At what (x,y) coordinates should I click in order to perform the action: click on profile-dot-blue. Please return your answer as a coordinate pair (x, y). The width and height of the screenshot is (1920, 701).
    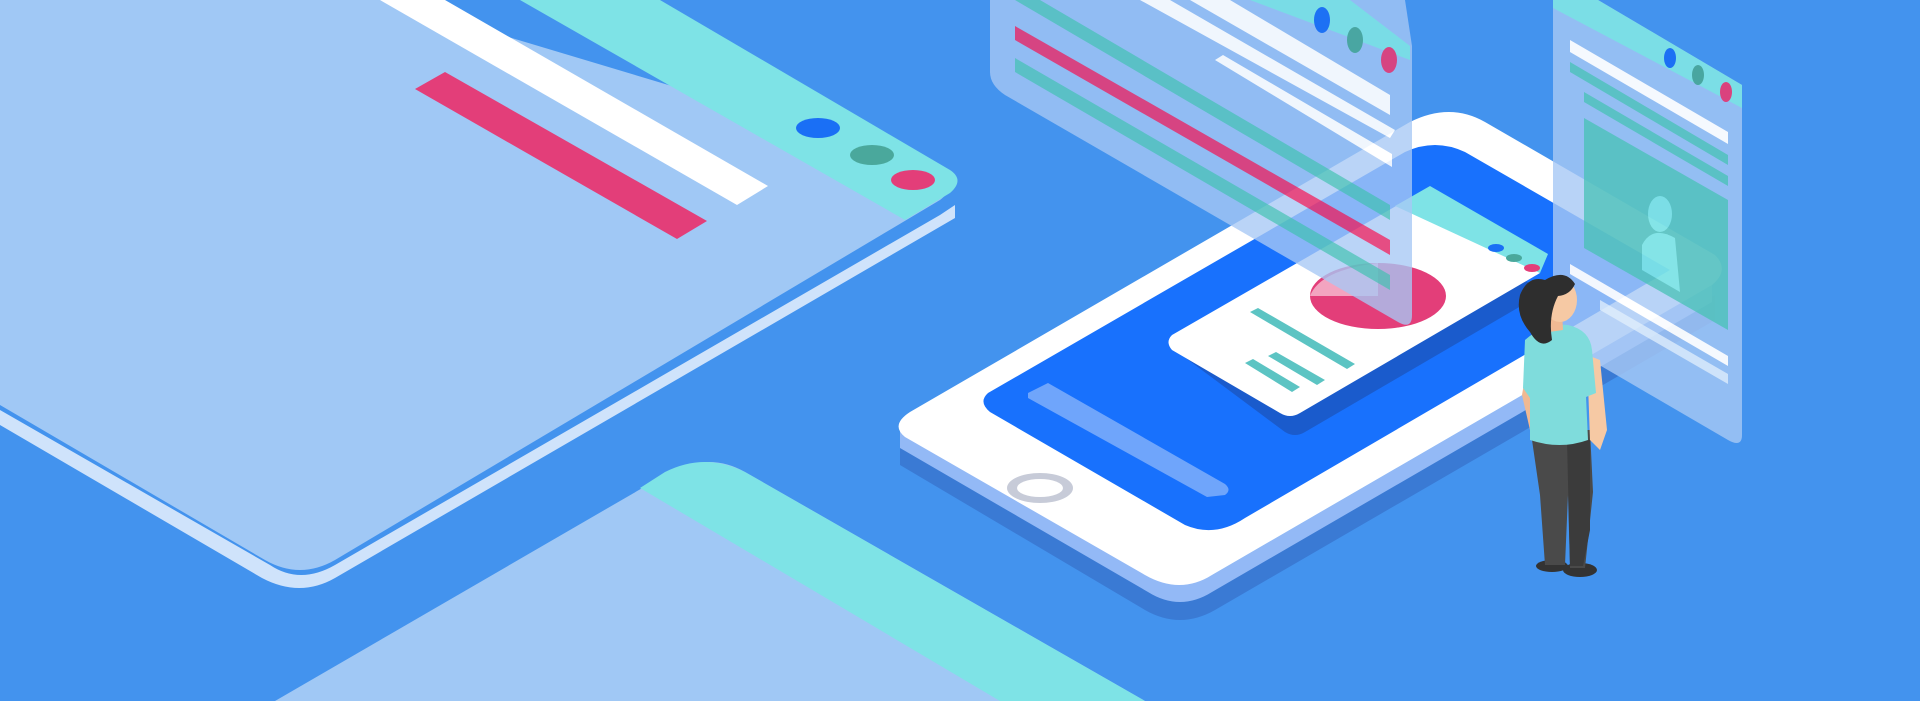
    Looking at the image, I should click on (1670, 58).